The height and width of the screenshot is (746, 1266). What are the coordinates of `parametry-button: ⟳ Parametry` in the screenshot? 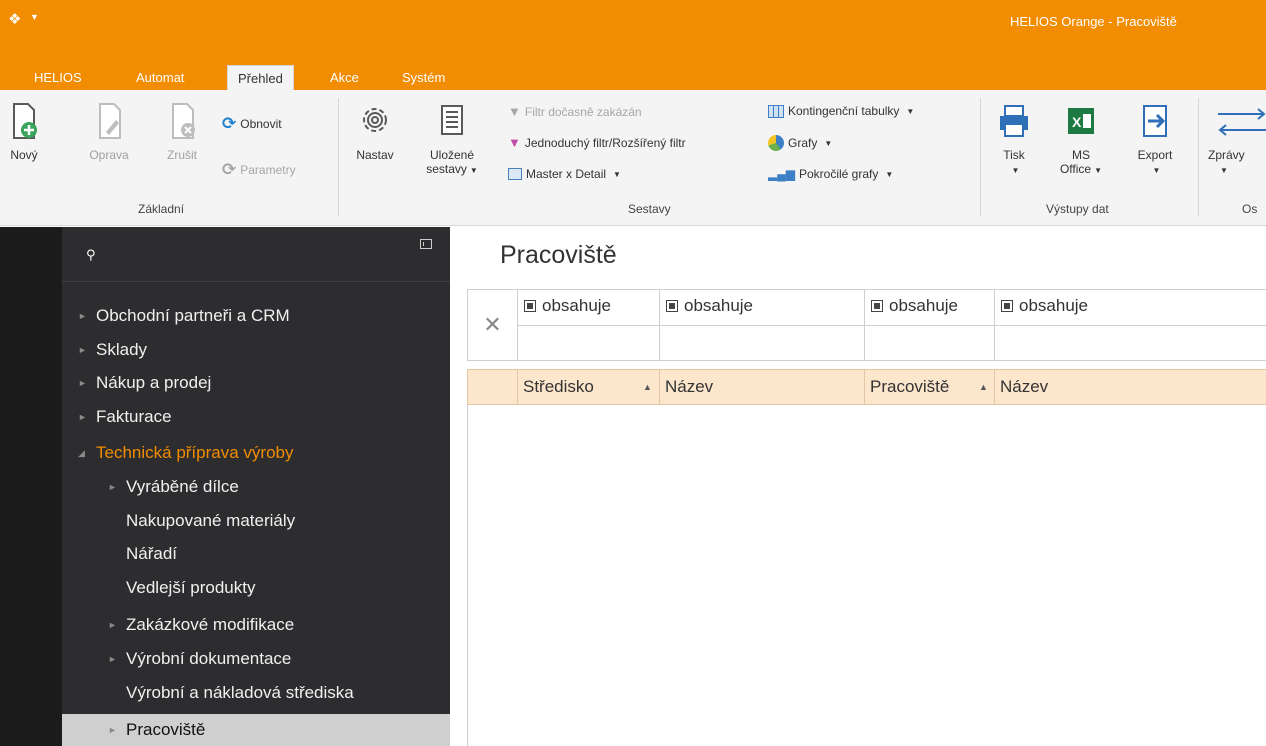 It's located at (259, 170).